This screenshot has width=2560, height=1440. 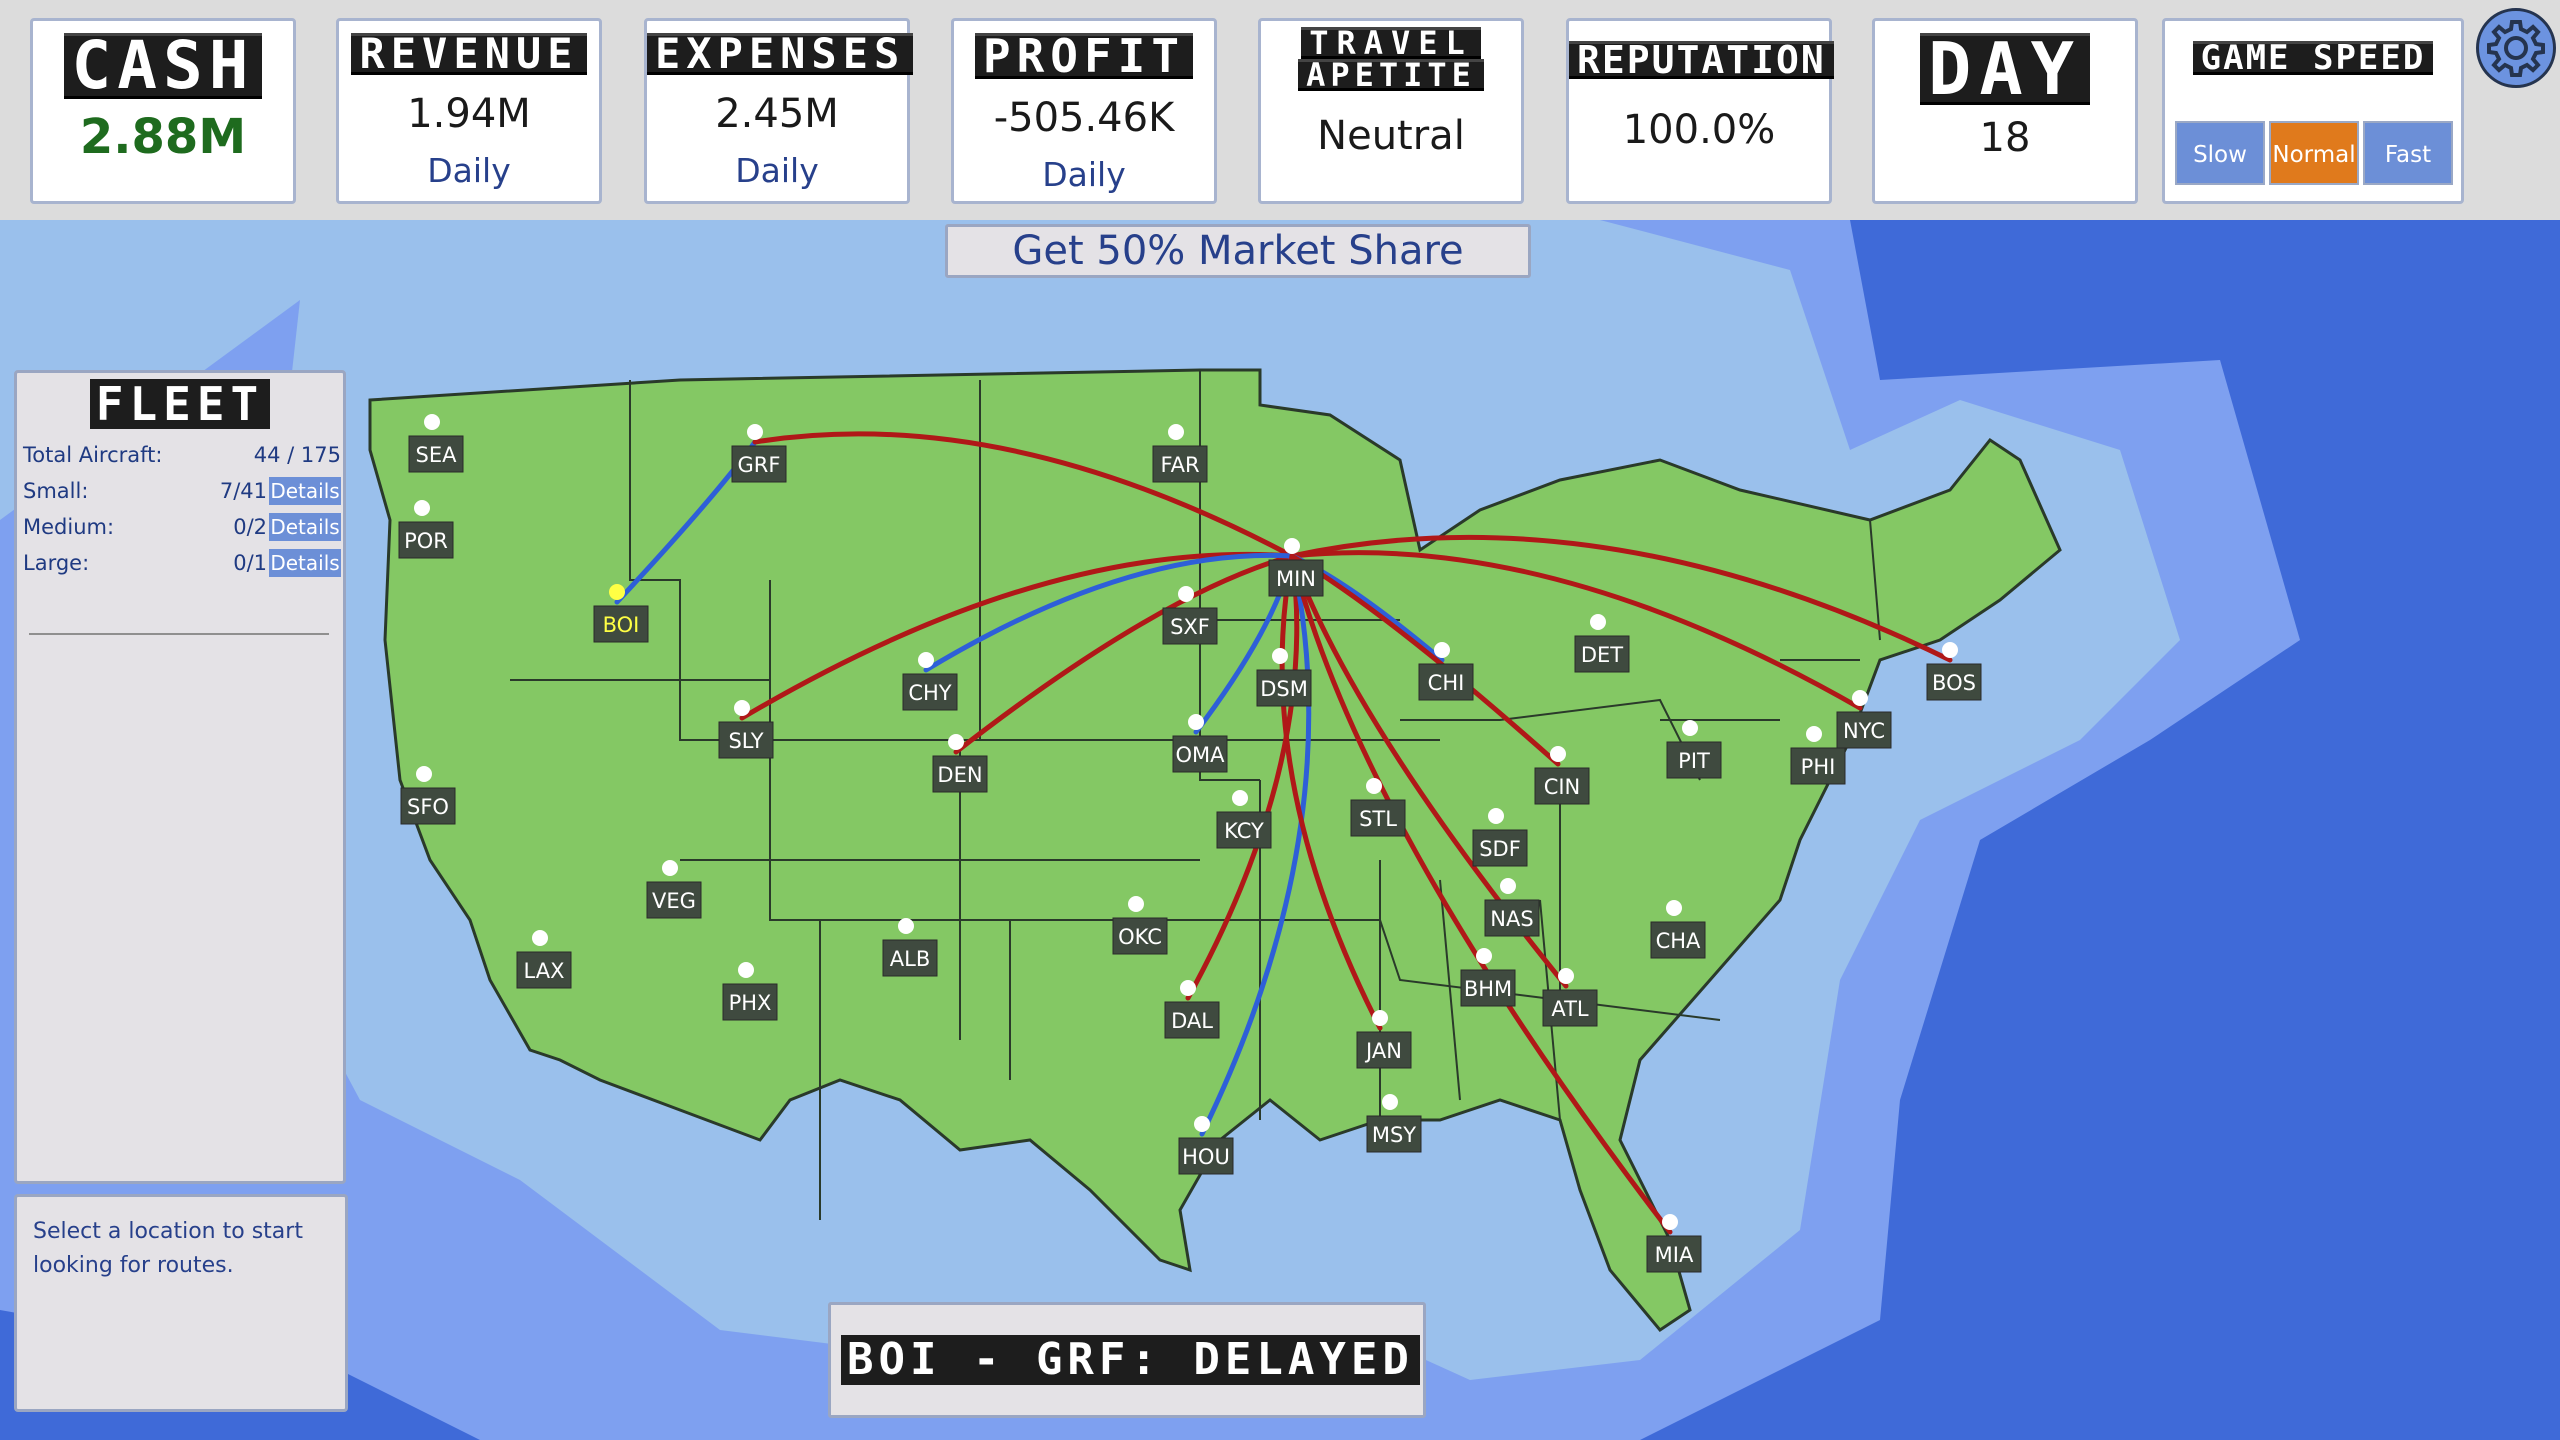 What do you see at coordinates (182, 565) in the screenshot?
I see `fleet-row-large: Large: 0/1 Details` at bounding box center [182, 565].